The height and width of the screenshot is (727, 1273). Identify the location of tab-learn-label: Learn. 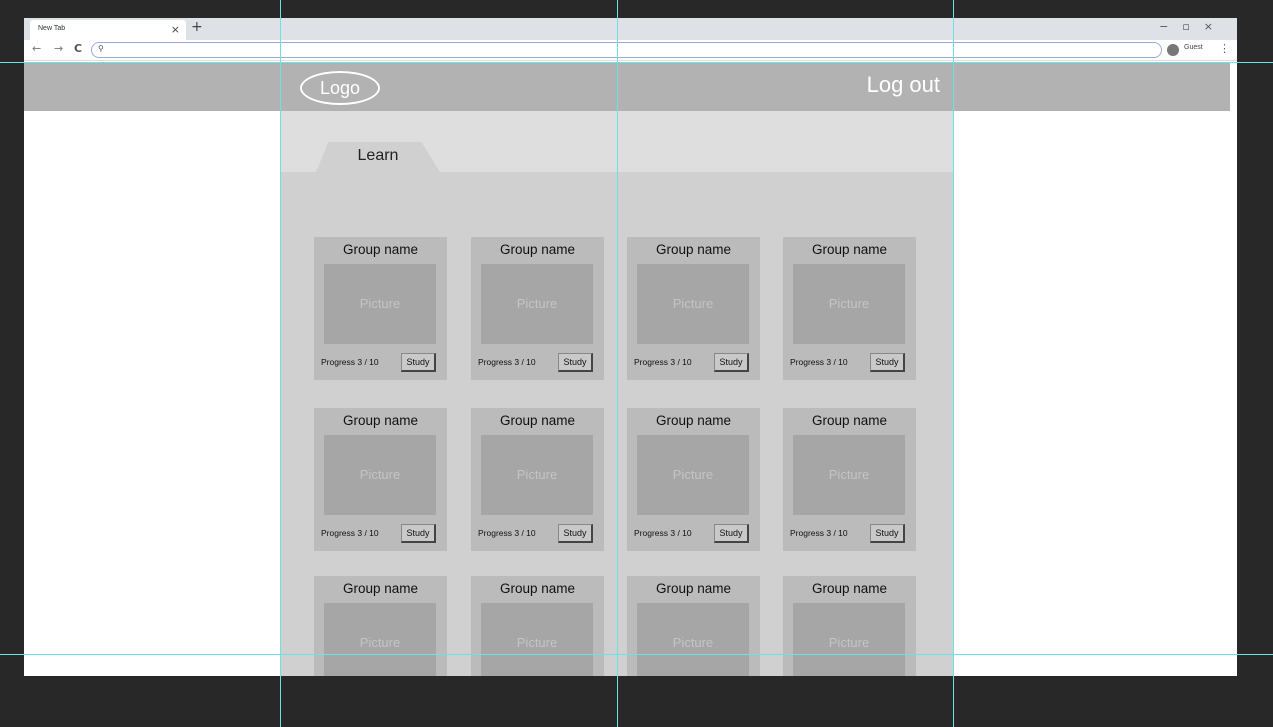
(378, 155).